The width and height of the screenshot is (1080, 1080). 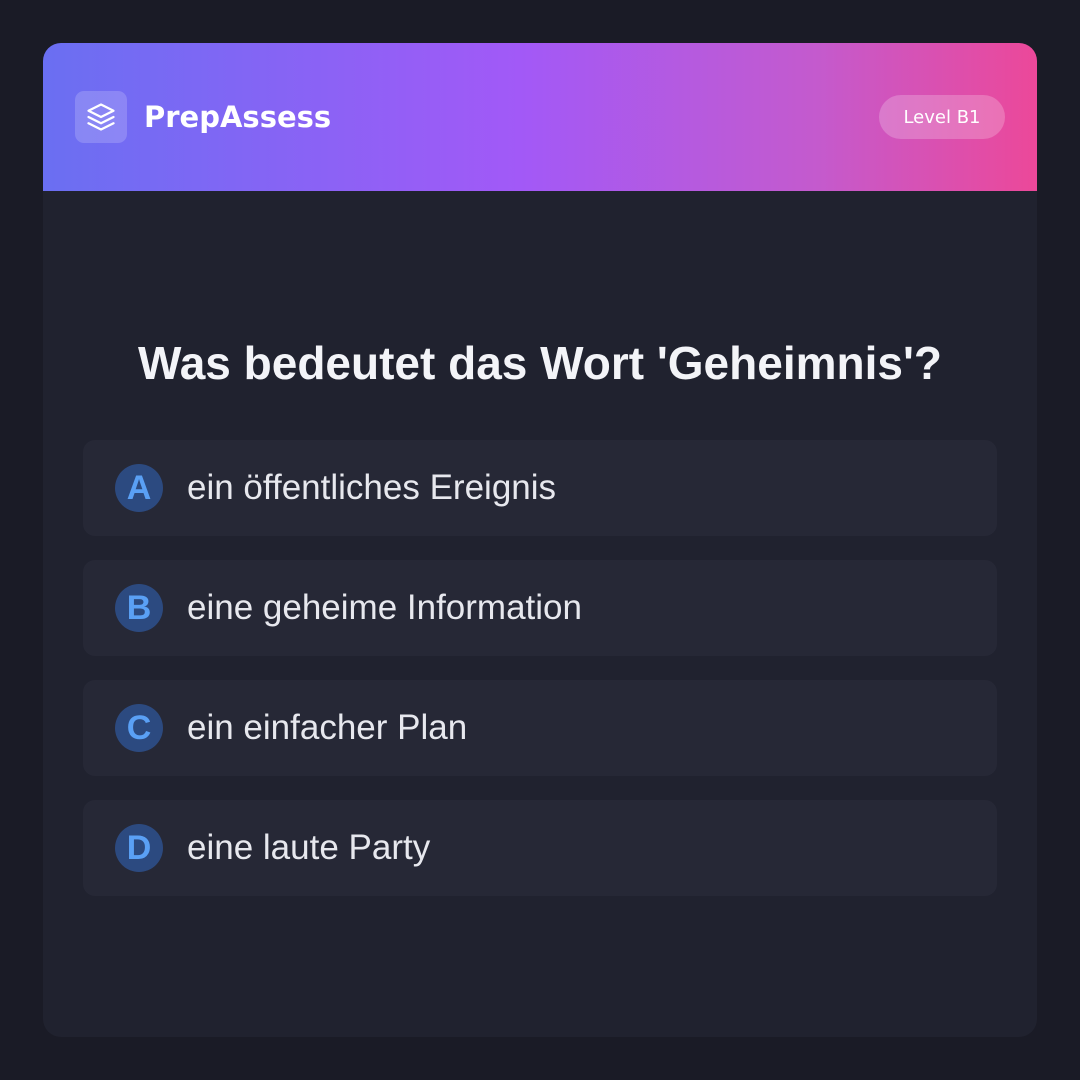 I want to click on answer-option-b: B eine geheime Information, so click(x=540, y=608).